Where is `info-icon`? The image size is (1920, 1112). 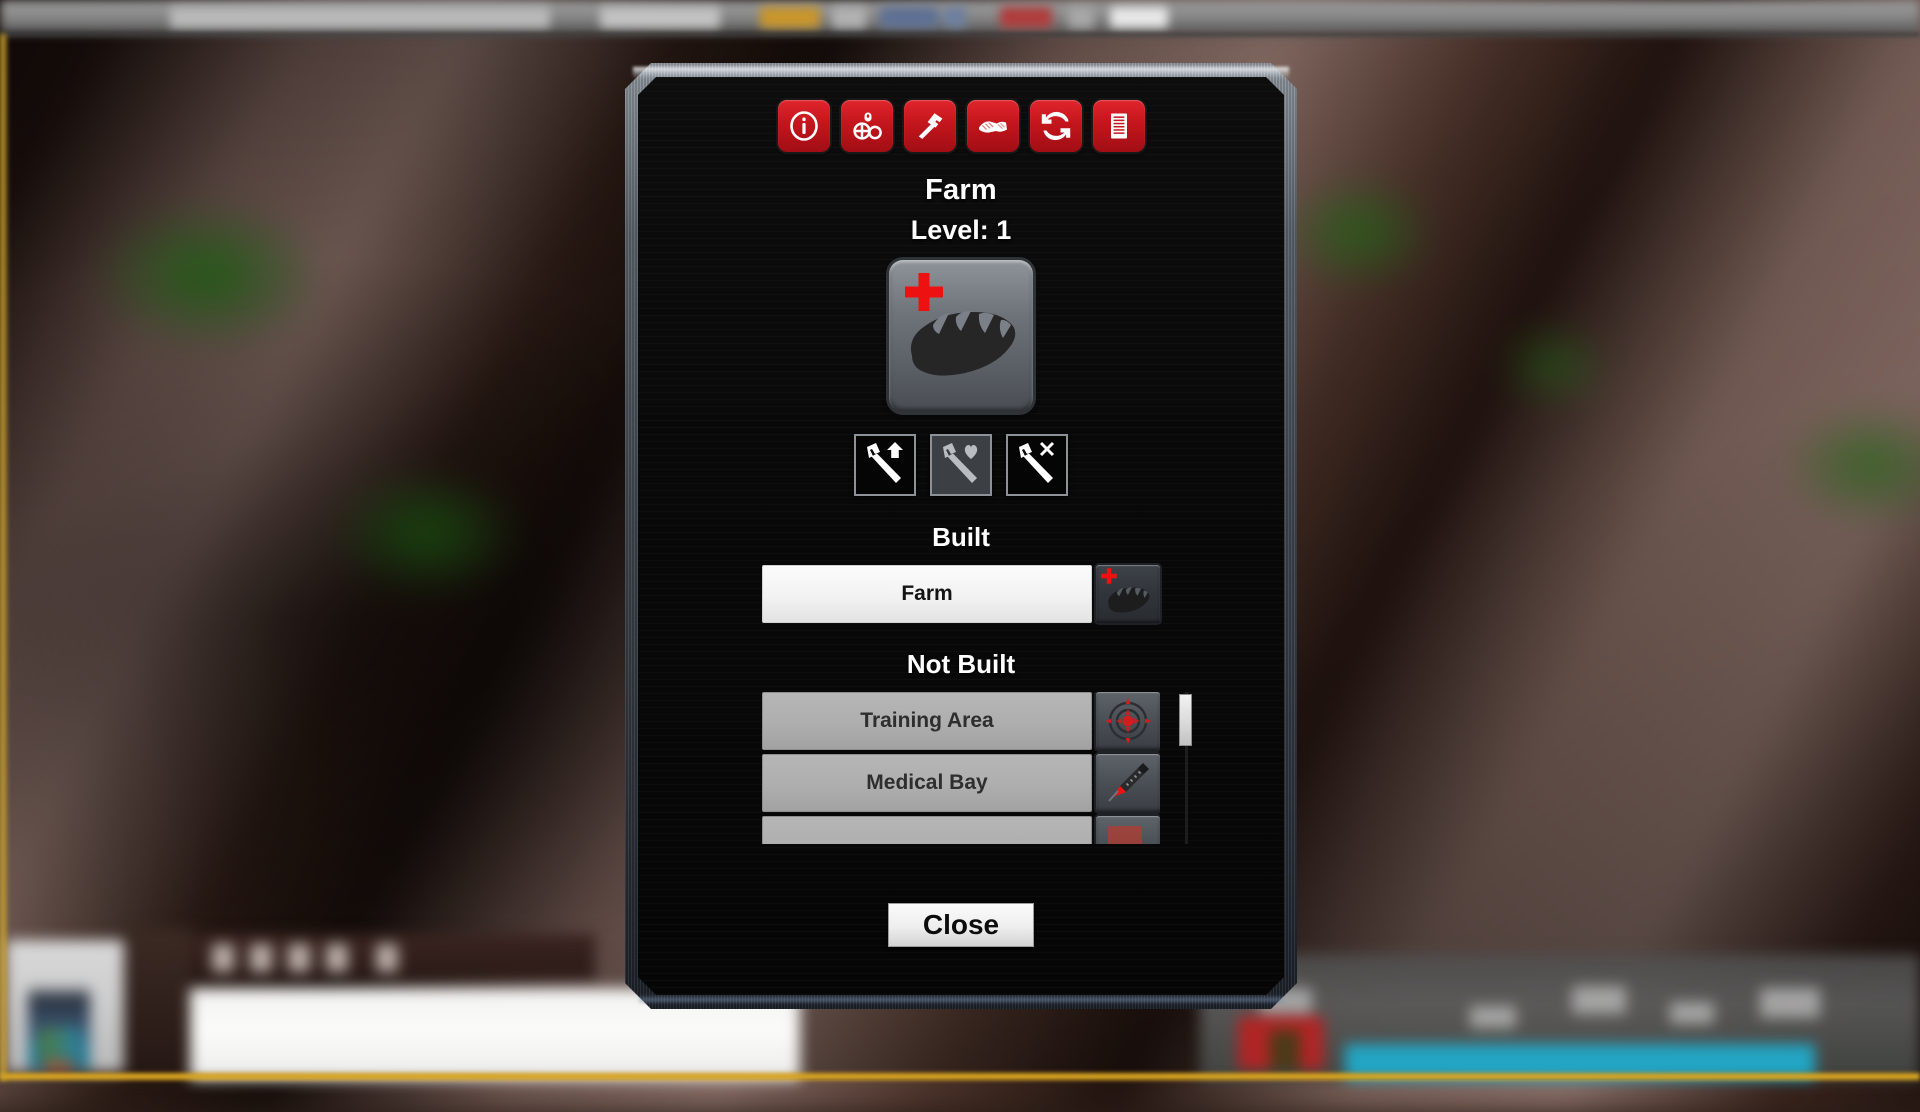 info-icon is located at coordinates (804, 126).